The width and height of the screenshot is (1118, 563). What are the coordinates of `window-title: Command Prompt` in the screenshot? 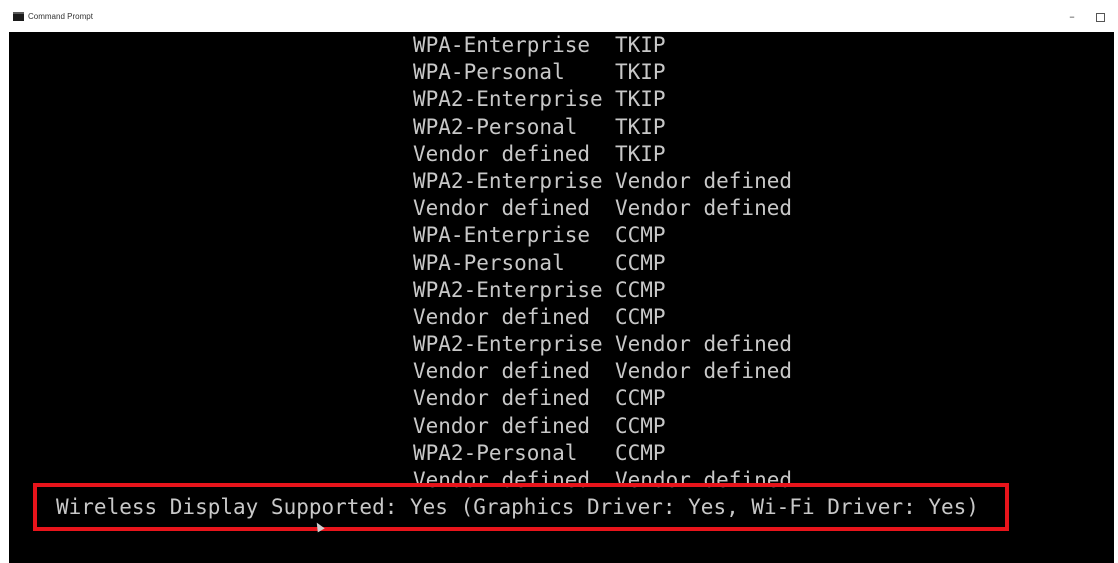 It's located at (60, 16).